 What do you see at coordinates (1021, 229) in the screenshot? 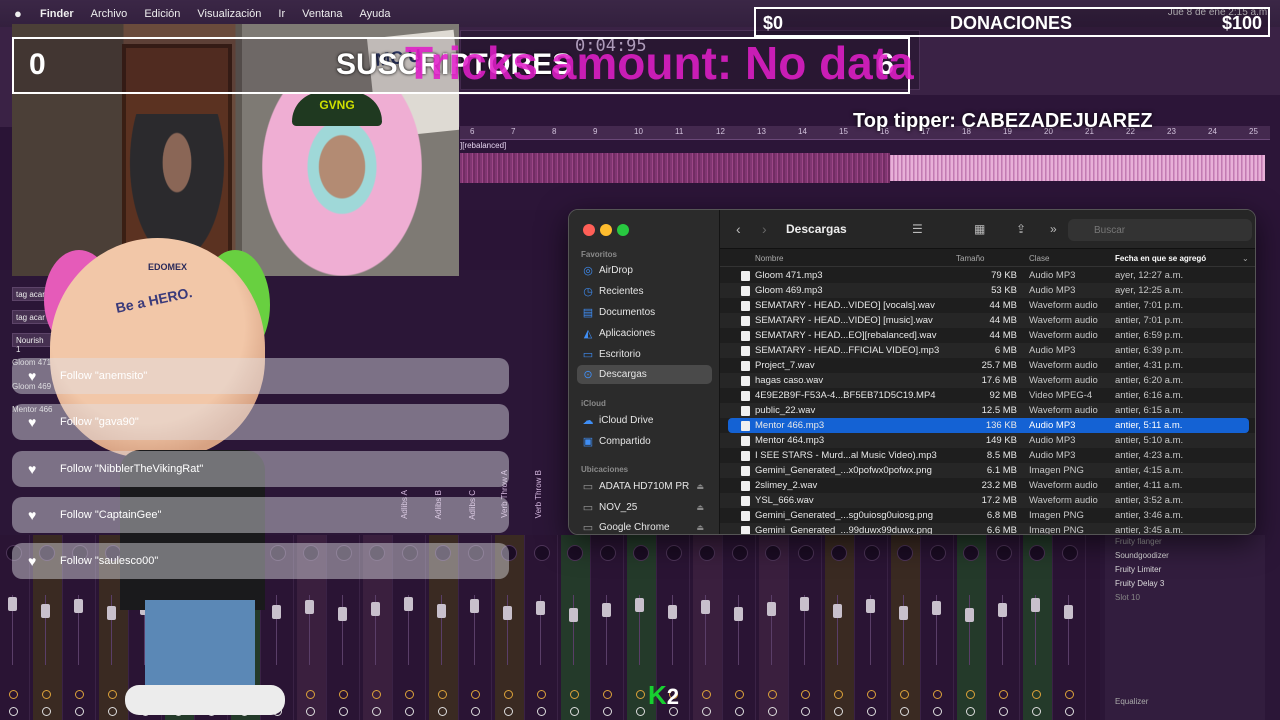
I see `share-icon: ⇪` at bounding box center [1021, 229].